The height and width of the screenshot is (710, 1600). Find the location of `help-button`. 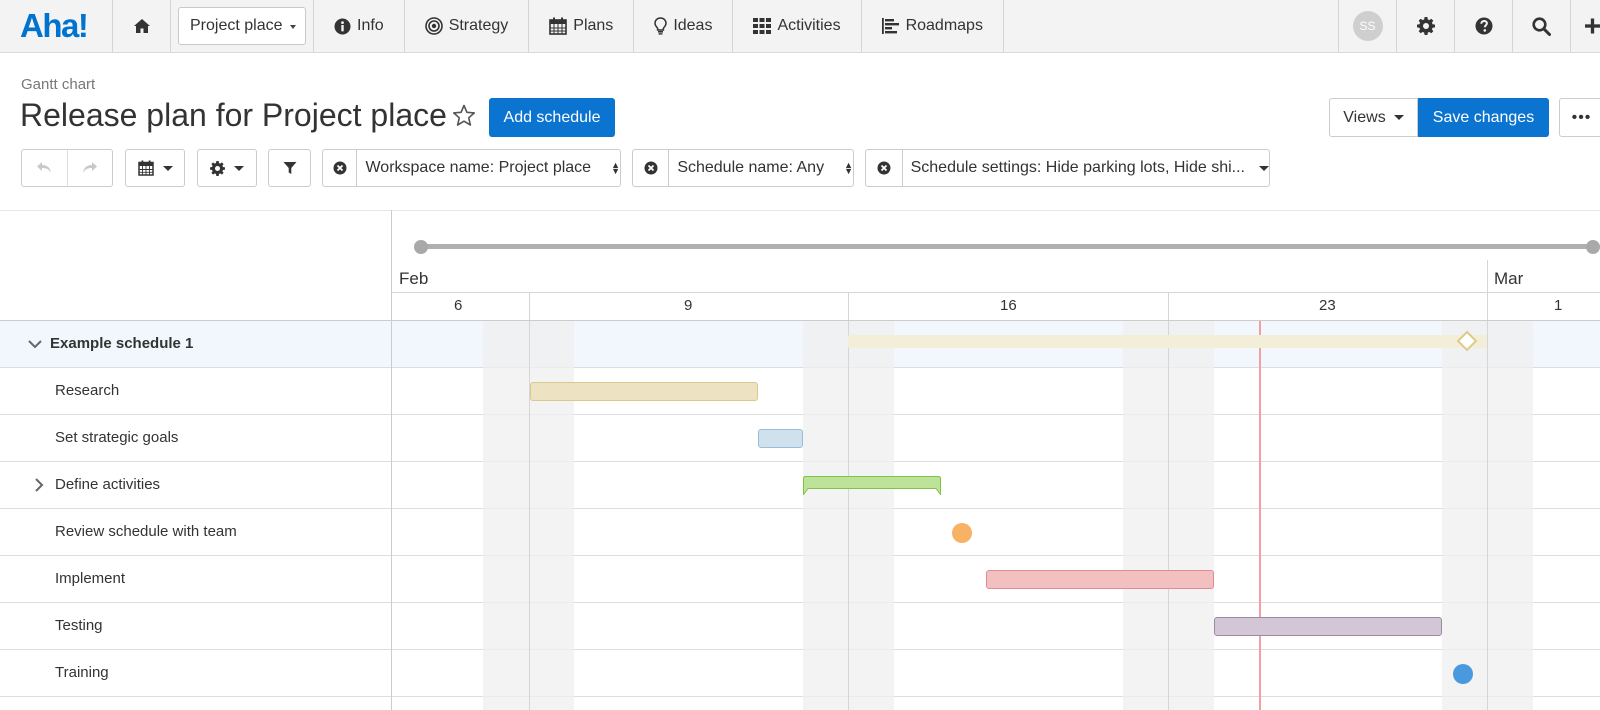

help-button is located at coordinates (1483, 26).